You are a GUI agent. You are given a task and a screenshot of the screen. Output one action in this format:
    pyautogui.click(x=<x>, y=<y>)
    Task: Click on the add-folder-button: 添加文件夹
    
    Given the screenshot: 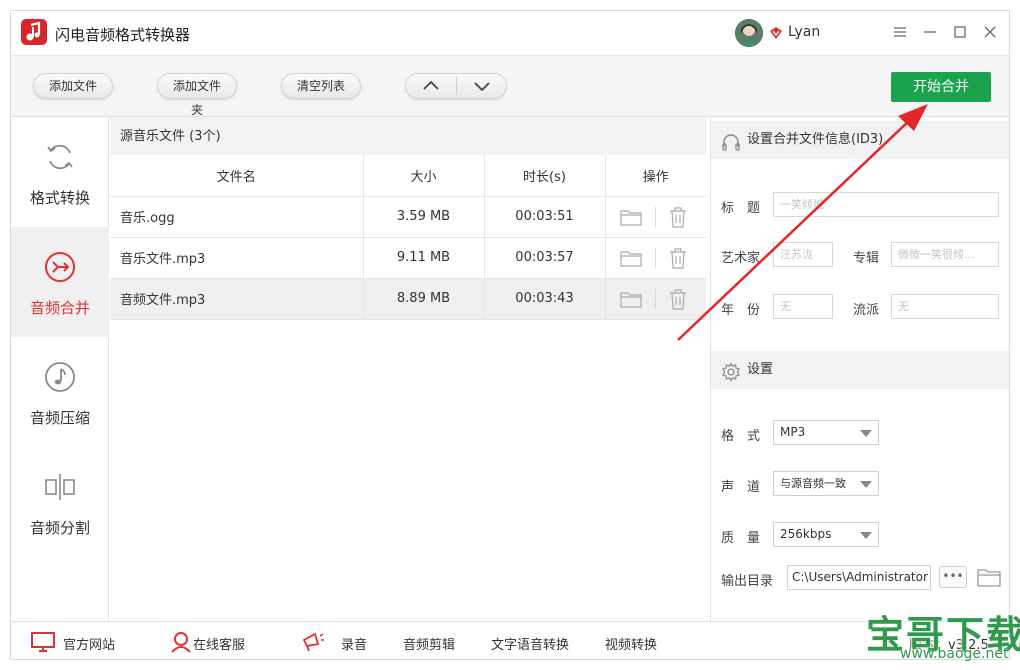 What is the action you would take?
    pyautogui.click(x=197, y=95)
    